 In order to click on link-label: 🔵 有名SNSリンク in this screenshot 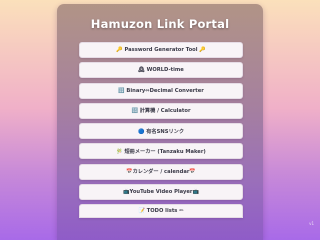, I will do `click(161, 131)`.